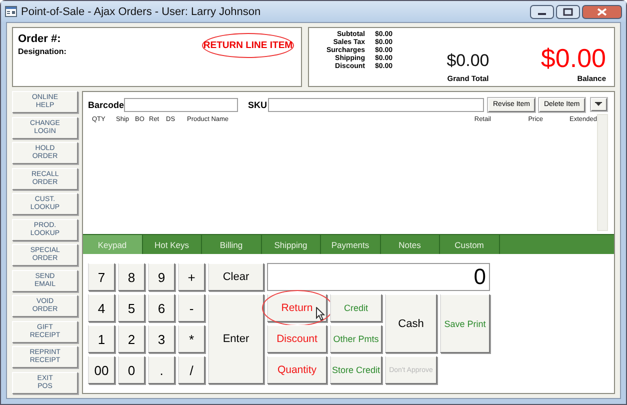  What do you see at coordinates (106, 105) in the screenshot?
I see `barcode-label: Barcode` at bounding box center [106, 105].